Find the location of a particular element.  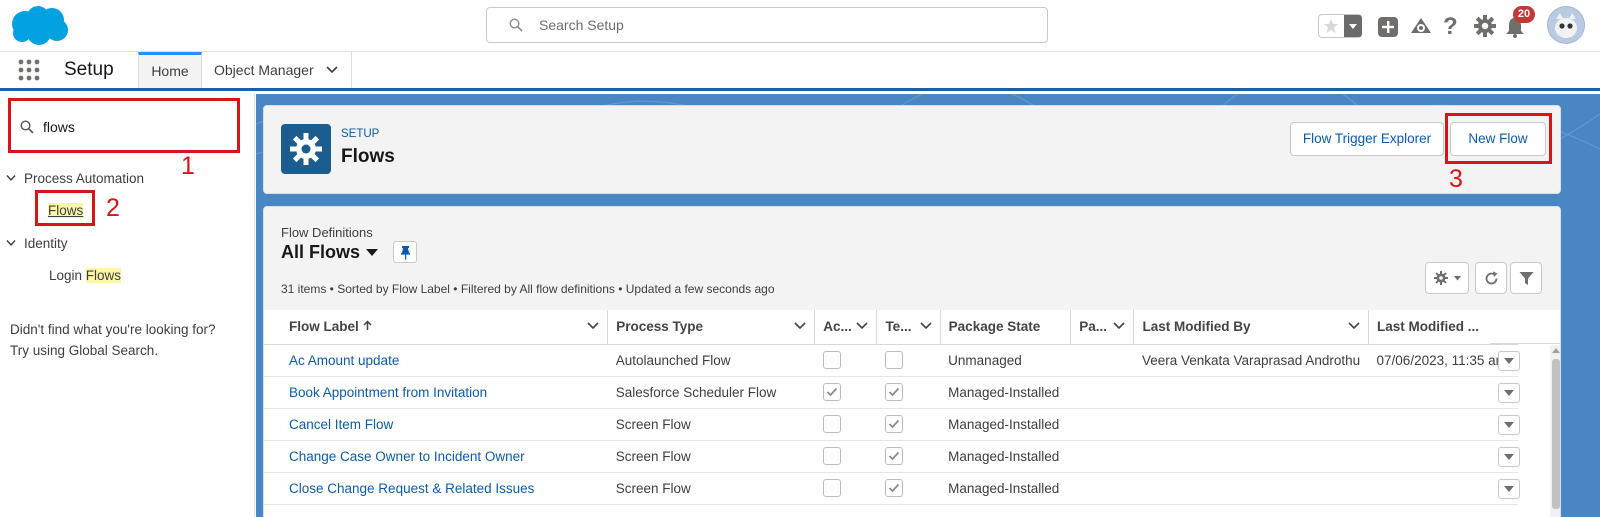

refresh-icon is located at coordinates (1491, 278).